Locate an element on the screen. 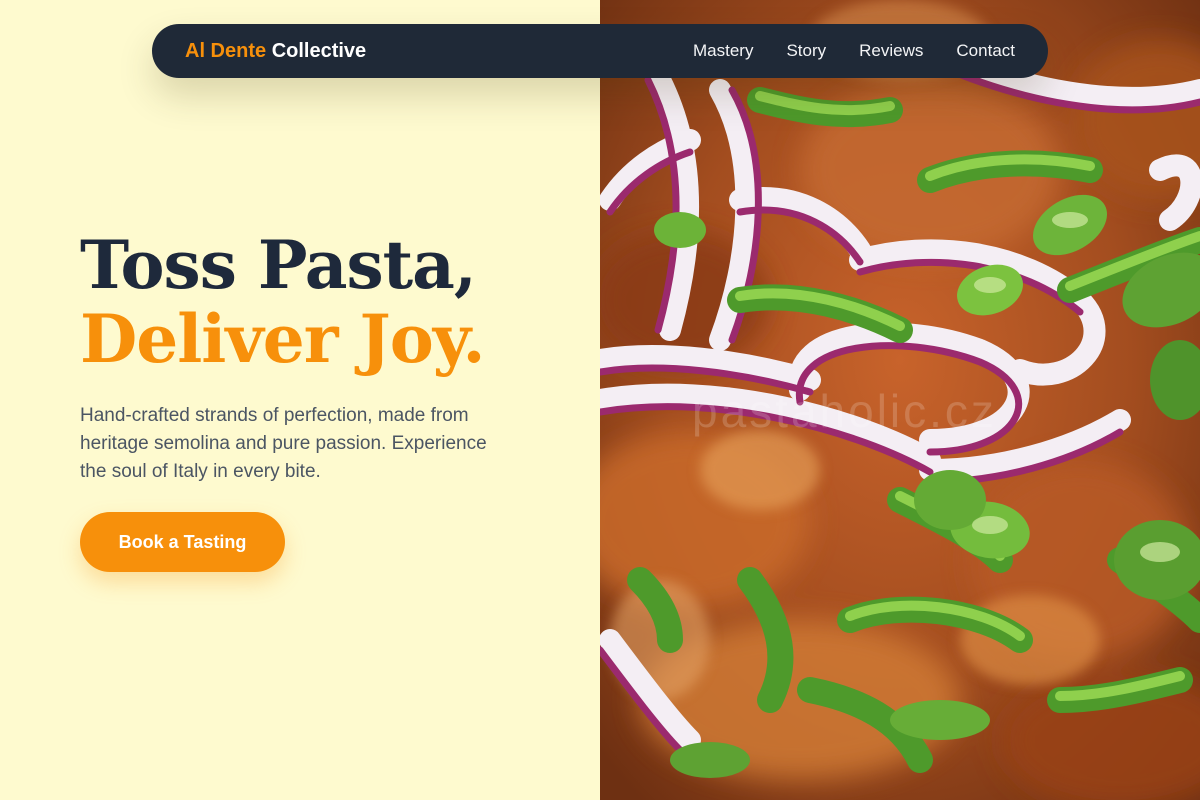  book-tasting-button: Book a Tasting is located at coordinates (182, 542).